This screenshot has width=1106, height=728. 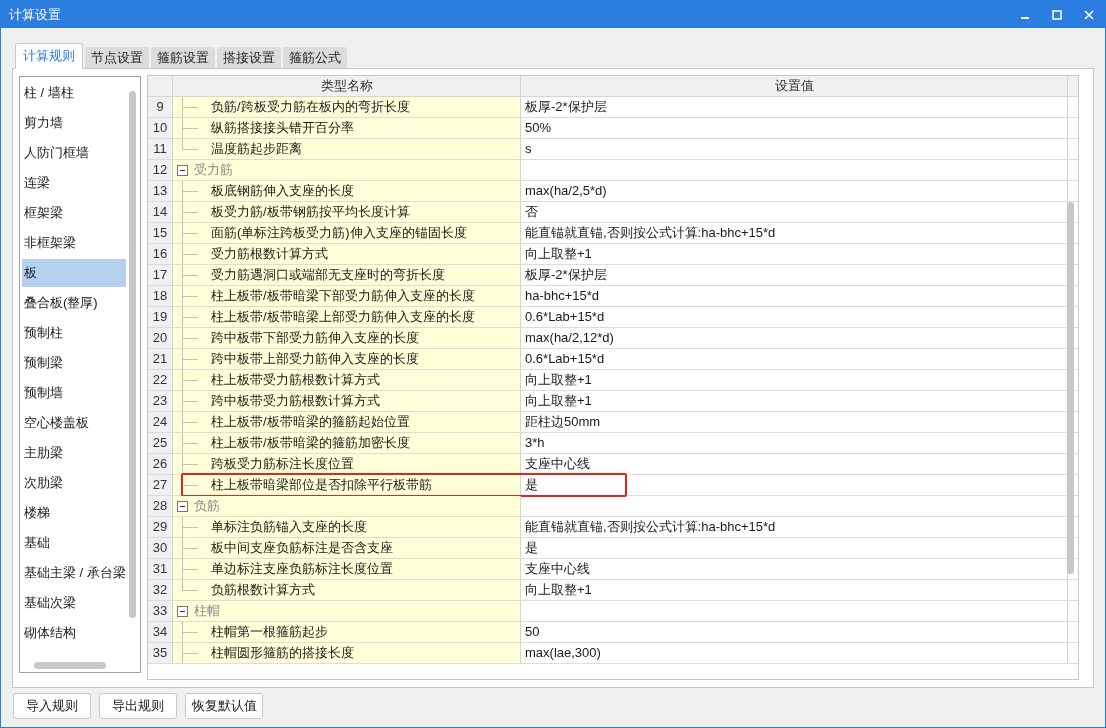 I want to click on row-number: 24, so click(x=160, y=422).